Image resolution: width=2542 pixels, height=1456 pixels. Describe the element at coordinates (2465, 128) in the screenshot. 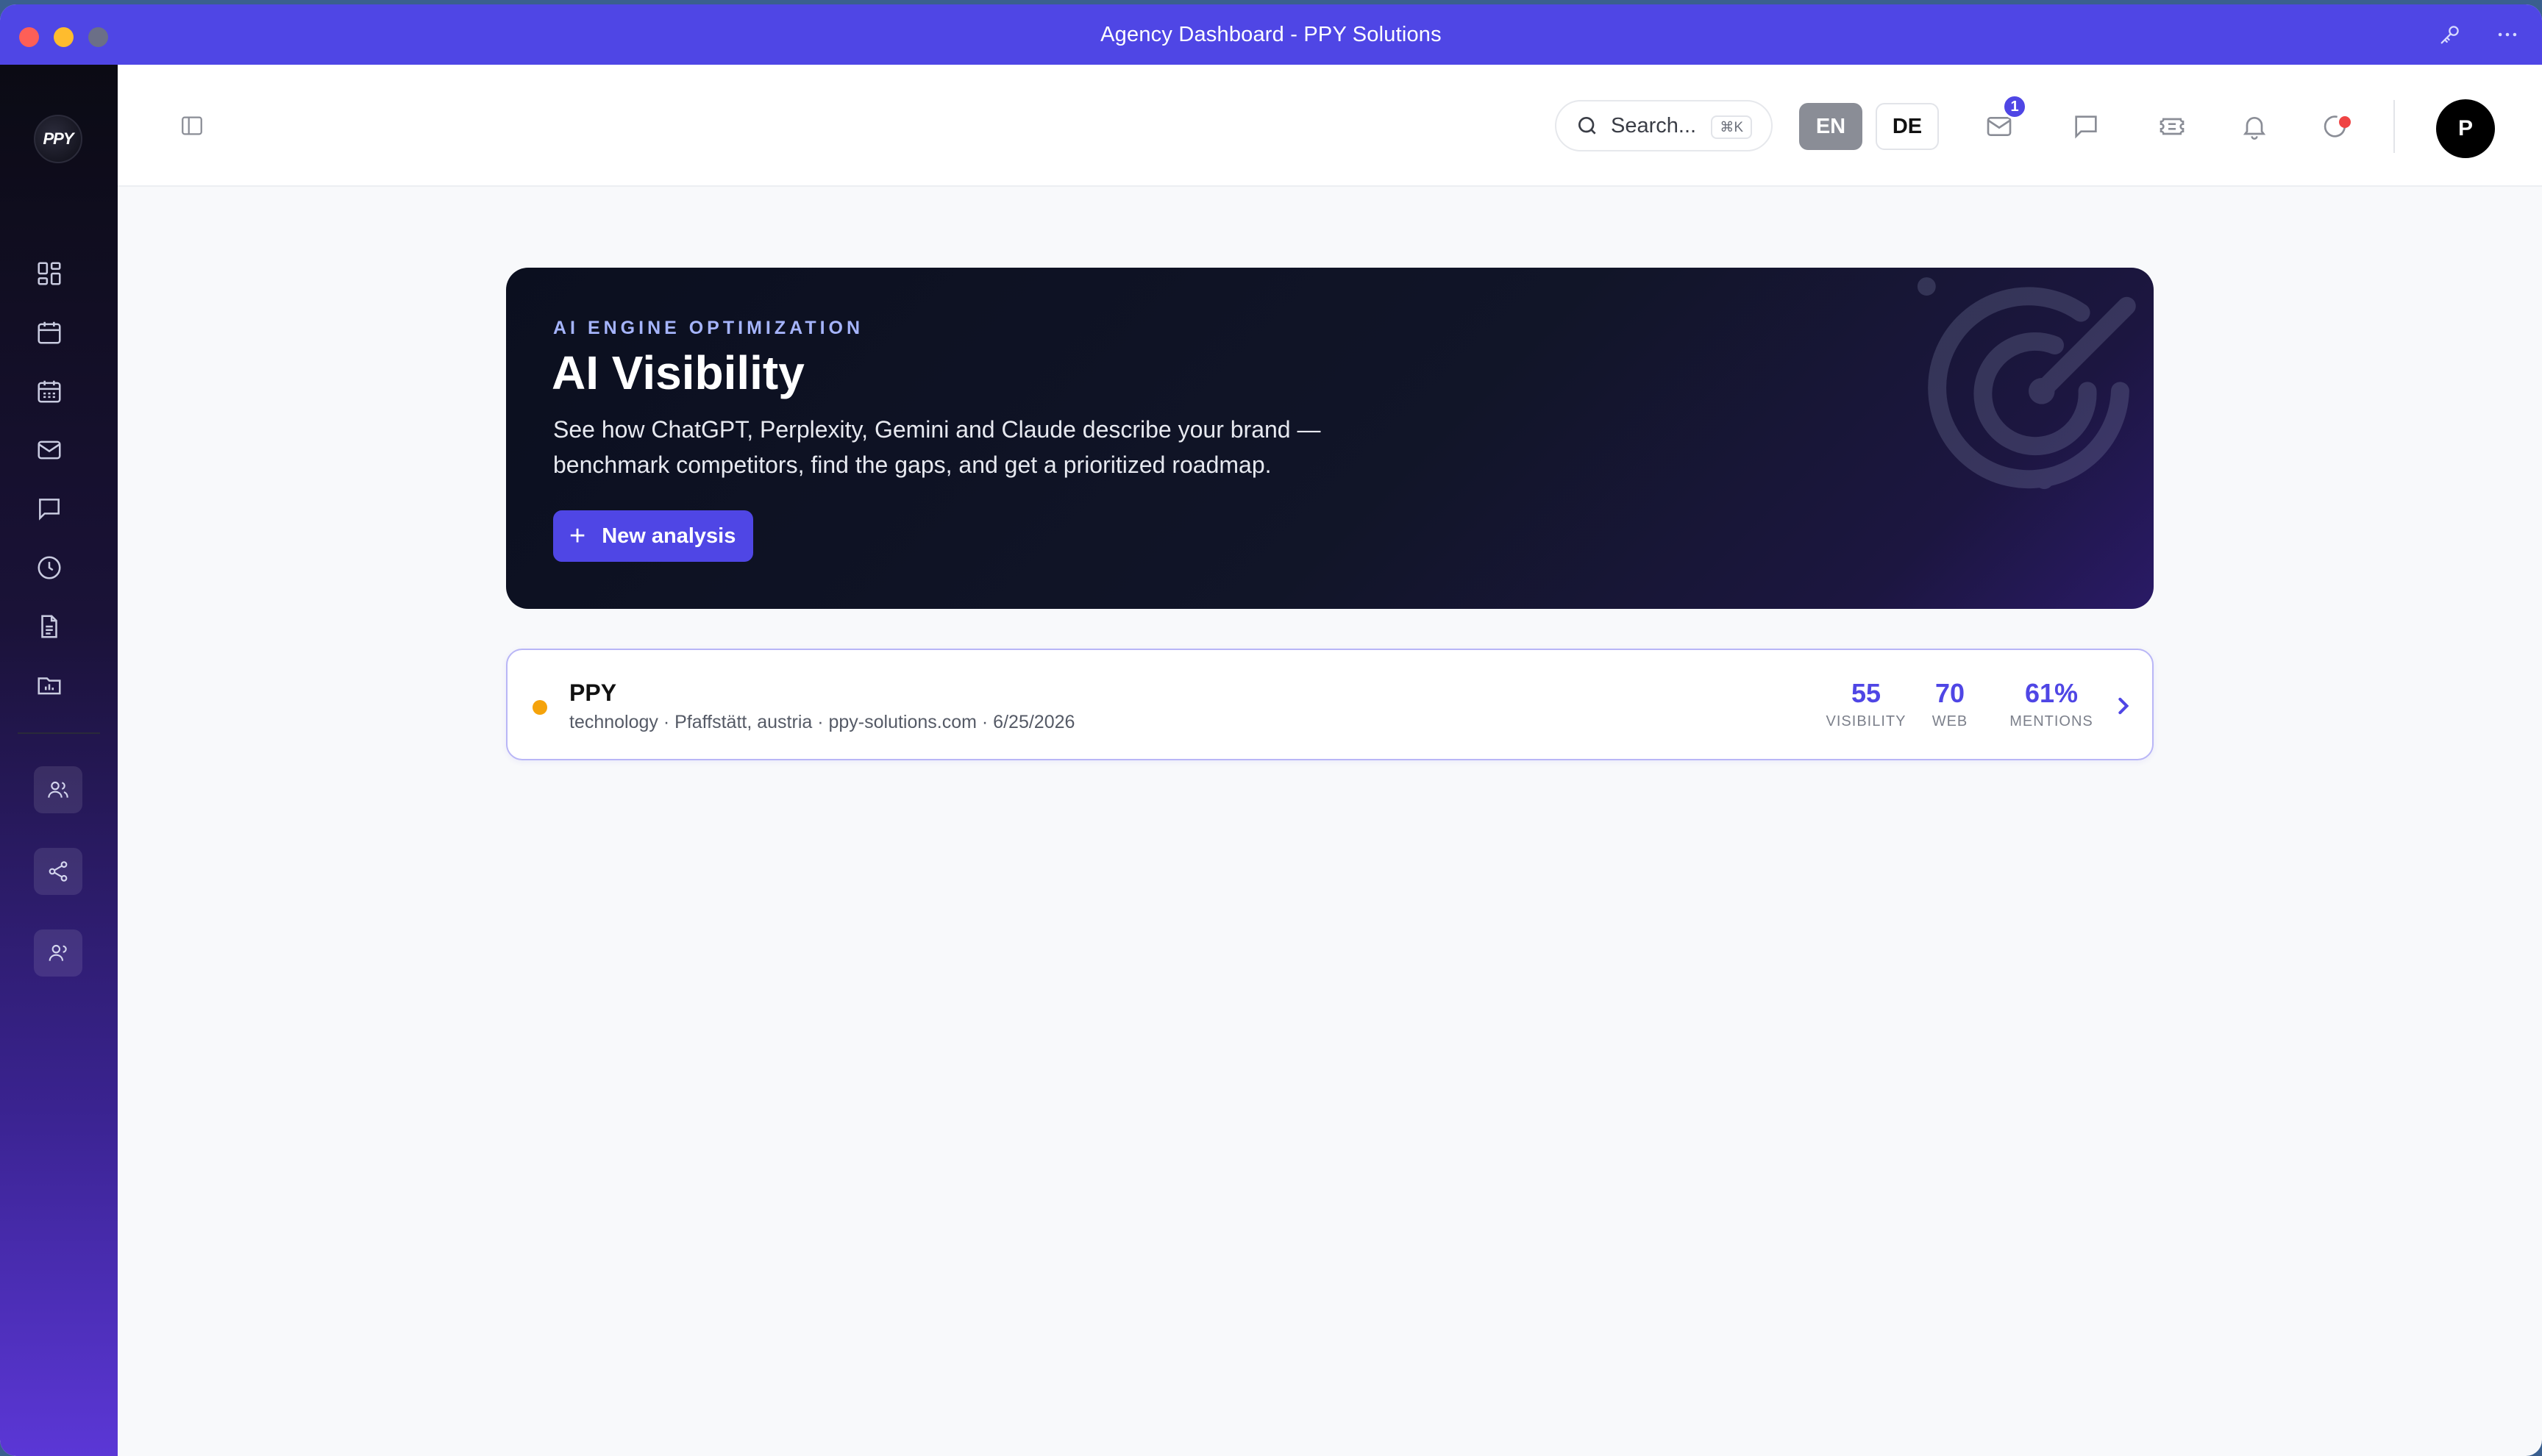

I see `user-avatar: P` at that location.